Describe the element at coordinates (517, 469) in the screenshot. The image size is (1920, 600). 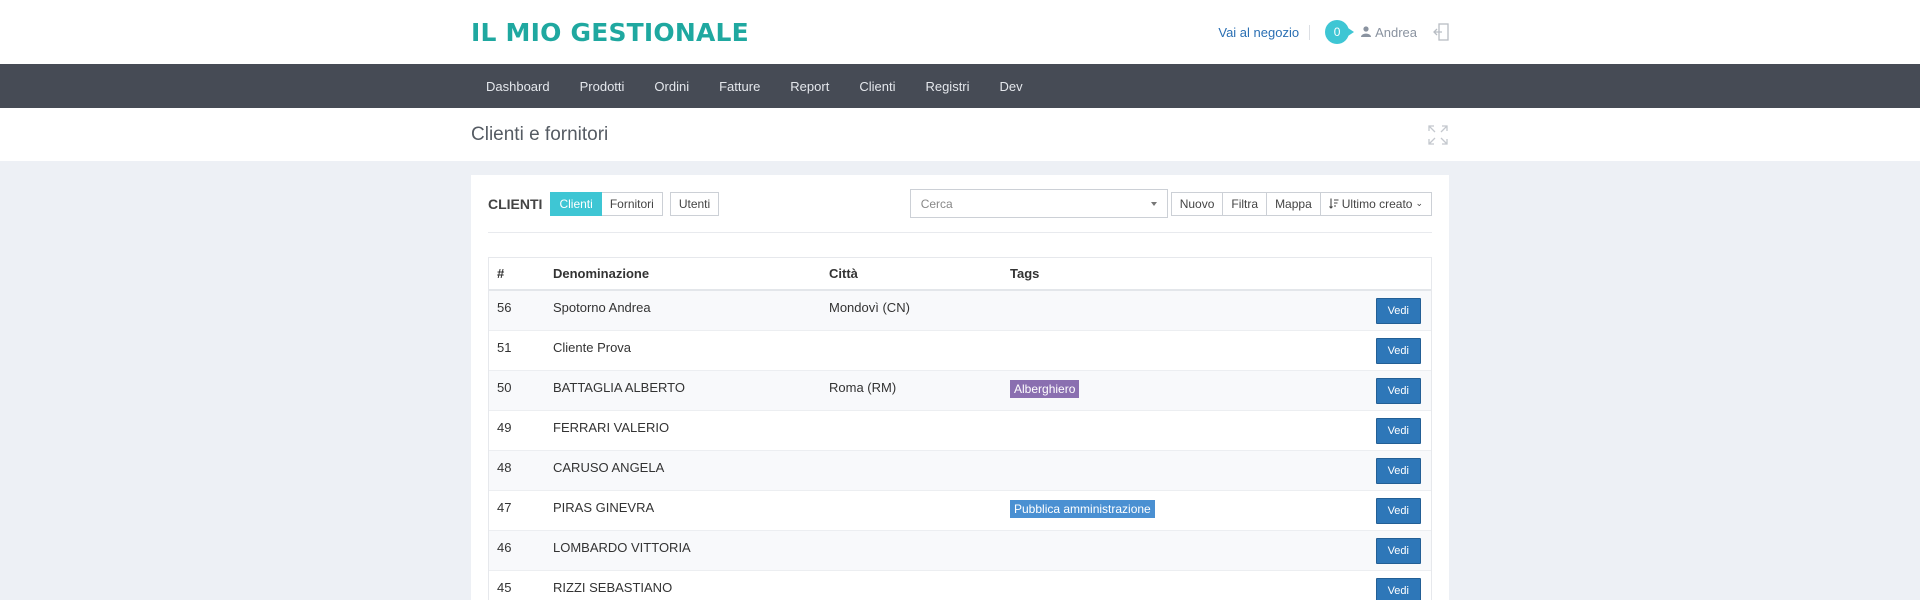
I see `row-id: 48` at that location.